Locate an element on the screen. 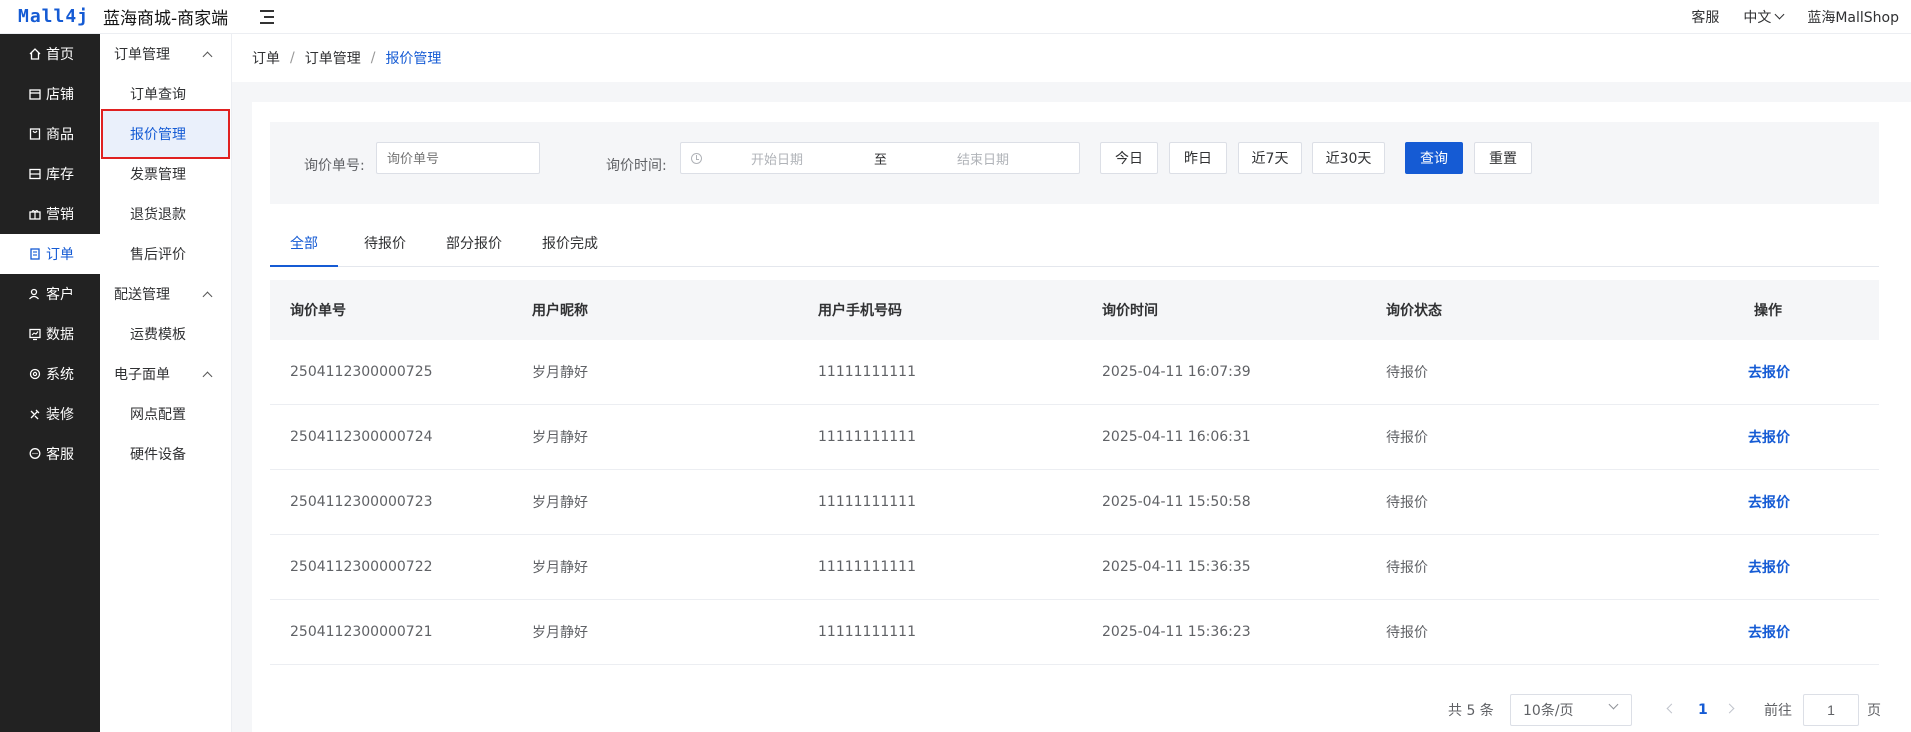 This screenshot has height=732, width=1911. subnav-item-quote-management: 报价管理 is located at coordinates (165, 134).